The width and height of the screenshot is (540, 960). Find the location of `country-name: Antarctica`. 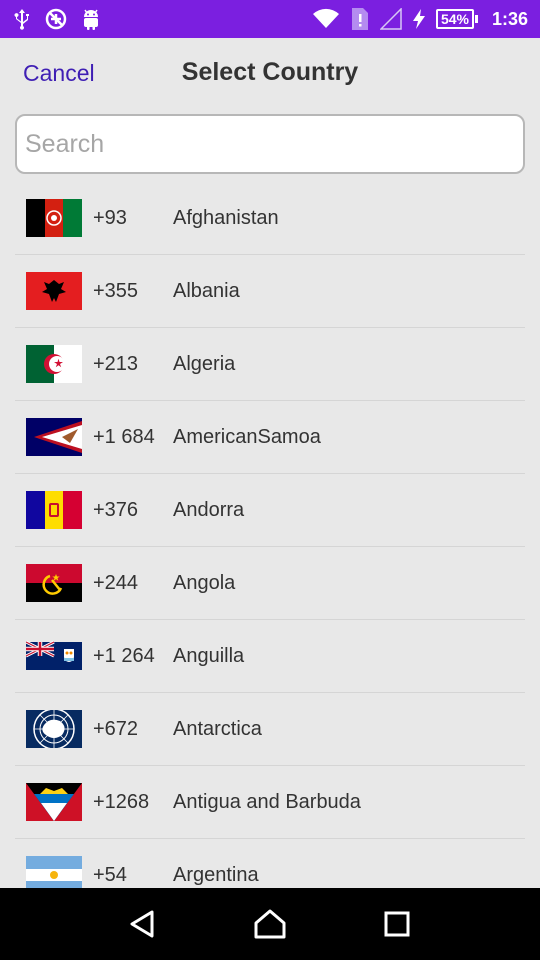

country-name: Antarctica is located at coordinates (217, 728).